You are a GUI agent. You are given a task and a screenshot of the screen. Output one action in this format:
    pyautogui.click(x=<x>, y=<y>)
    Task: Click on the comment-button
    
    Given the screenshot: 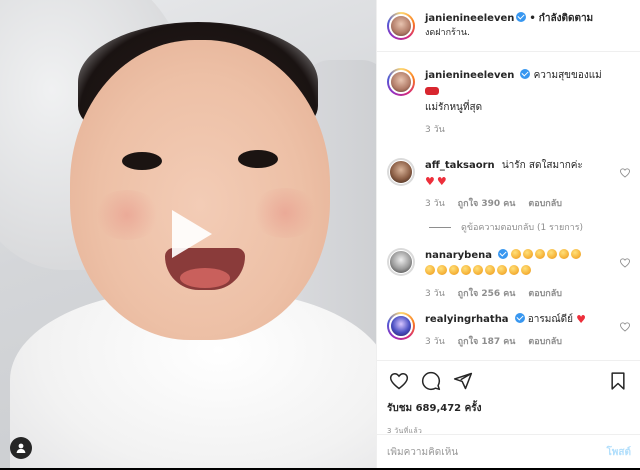 What is the action you would take?
    pyautogui.click(x=431, y=381)
    